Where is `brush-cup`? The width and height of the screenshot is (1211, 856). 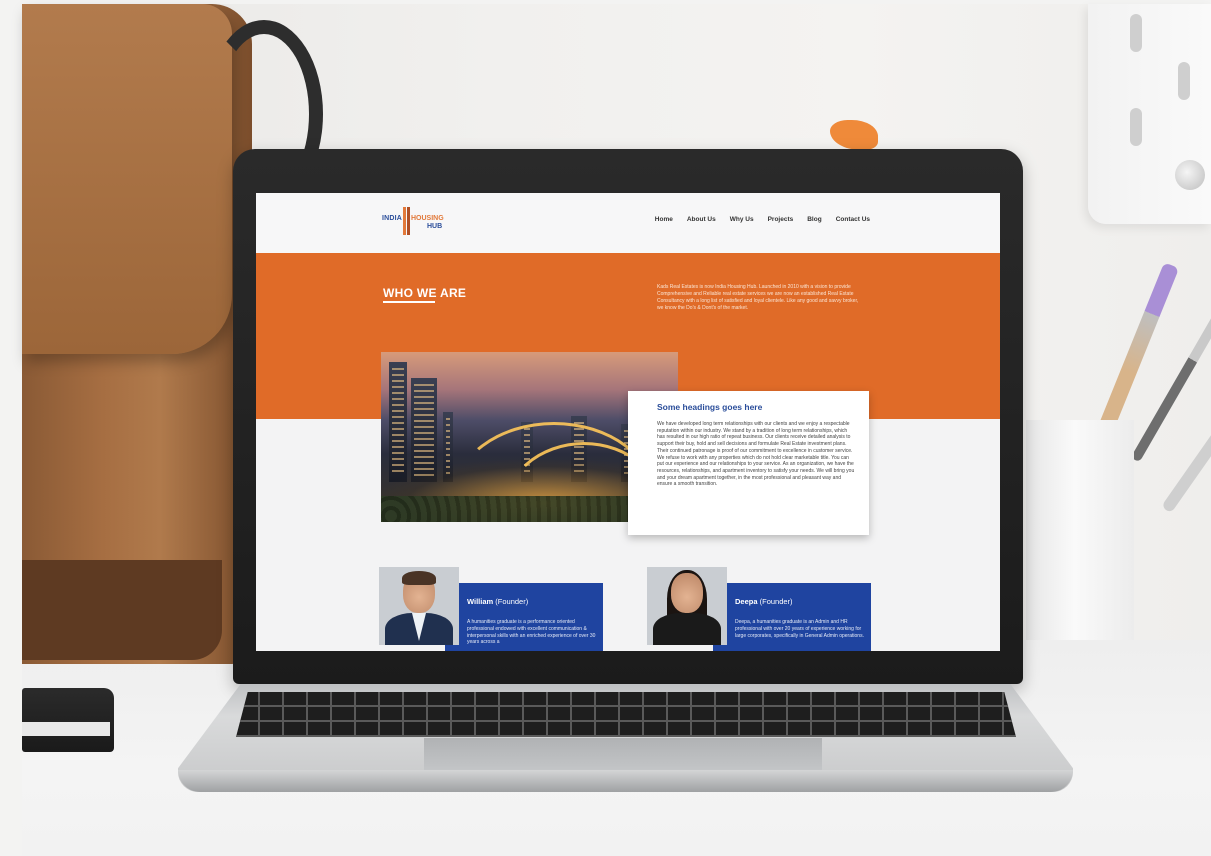 brush-cup is located at coordinates (1080, 544).